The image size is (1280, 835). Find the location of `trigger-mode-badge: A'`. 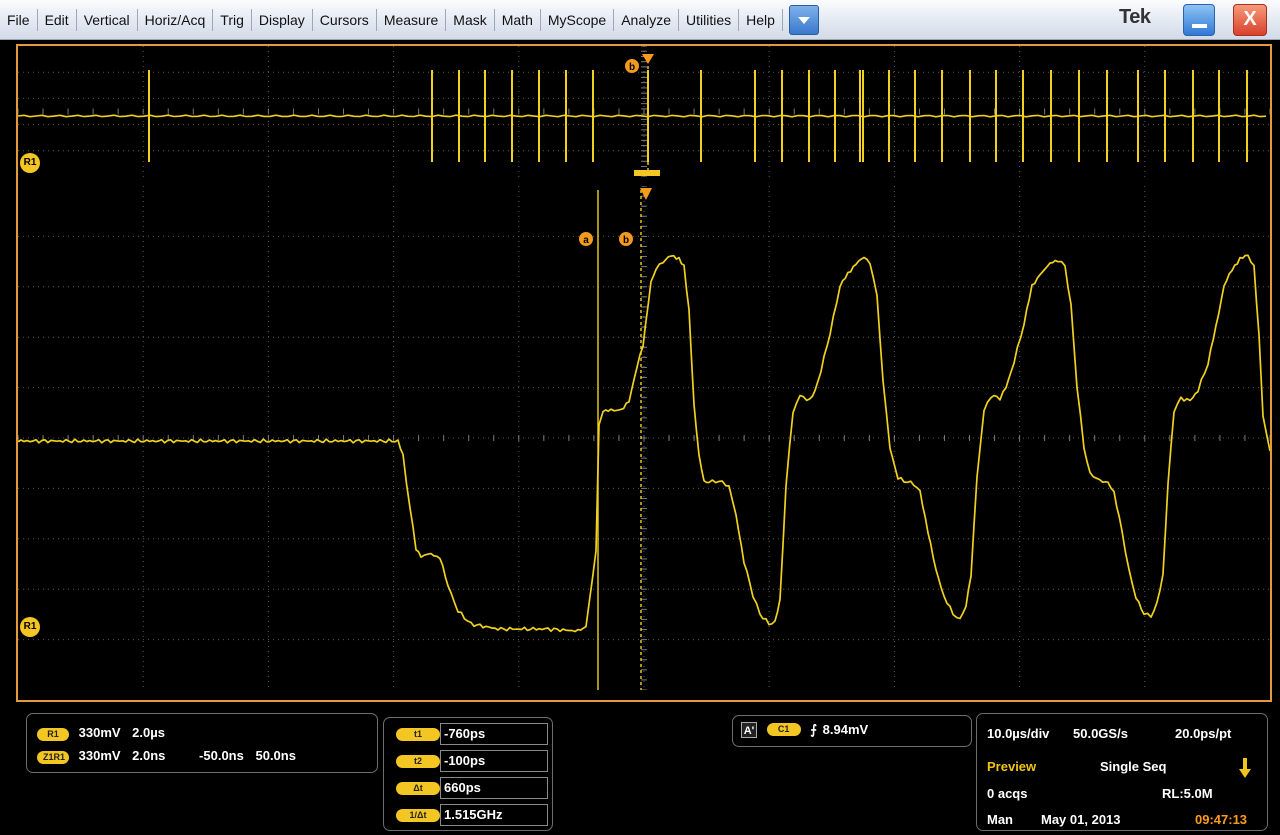

trigger-mode-badge: A' is located at coordinates (749, 730).